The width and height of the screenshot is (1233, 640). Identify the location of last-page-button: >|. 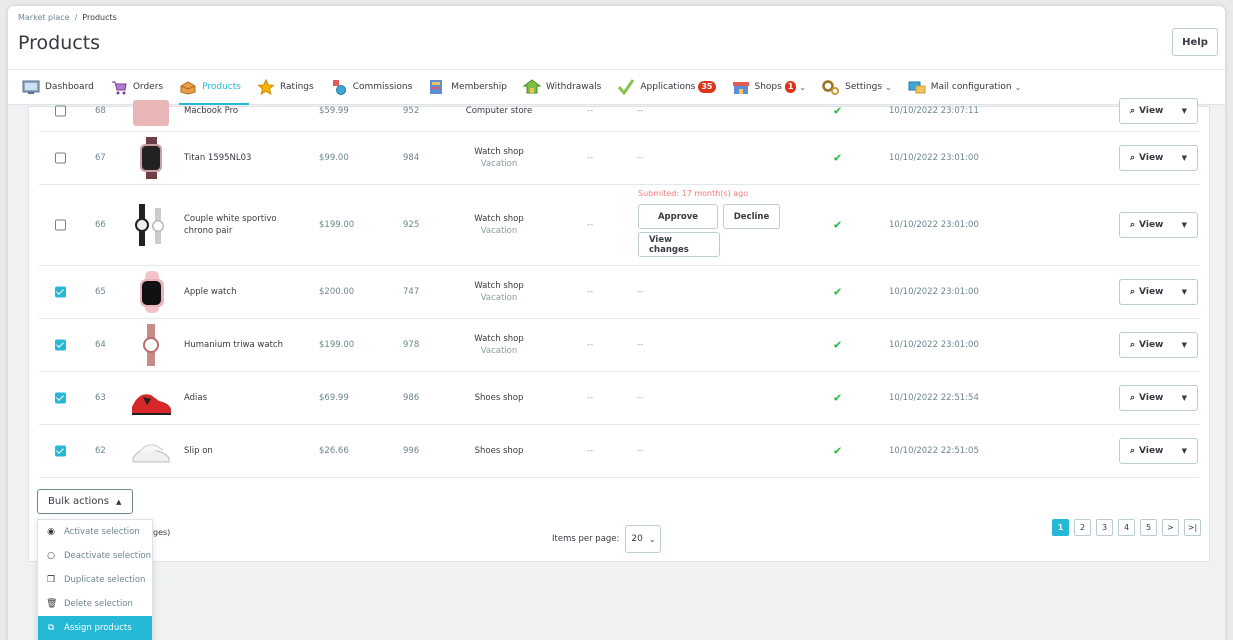
(1192, 527).